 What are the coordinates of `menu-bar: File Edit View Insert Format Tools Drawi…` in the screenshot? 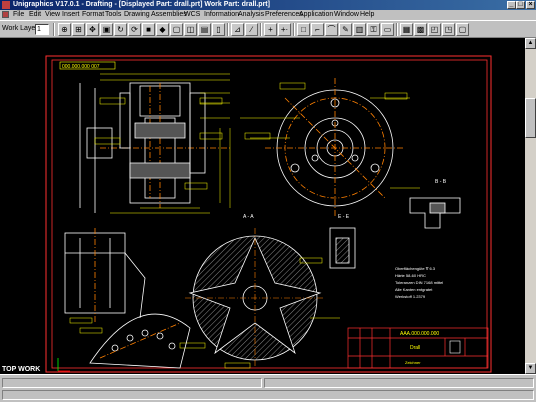 It's located at (268, 15).